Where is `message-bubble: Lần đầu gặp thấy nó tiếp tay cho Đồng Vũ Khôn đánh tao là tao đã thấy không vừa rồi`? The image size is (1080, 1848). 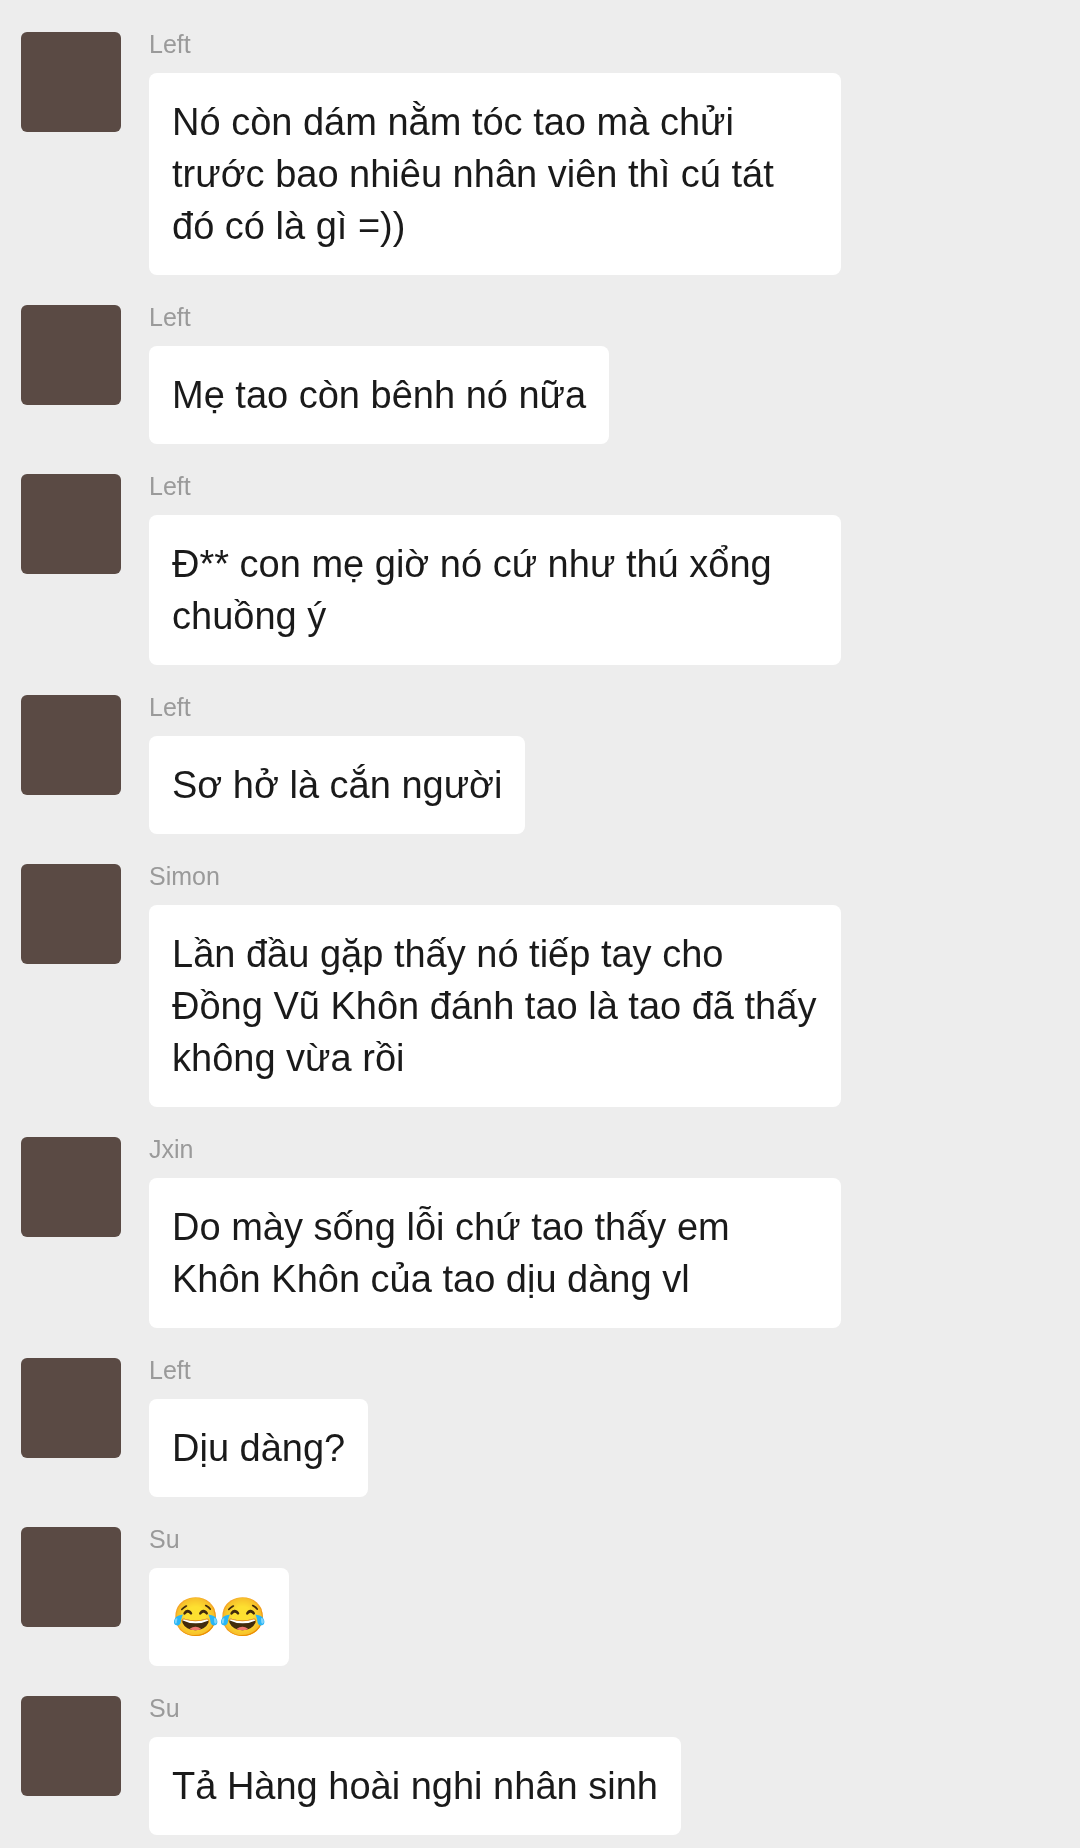
message-bubble: Lần đầu gặp thấy nó tiếp tay cho Đồng Vũ Khôn đánh tao là tao đã thấy không vừa rồi is located at coordinates (495, 1006).